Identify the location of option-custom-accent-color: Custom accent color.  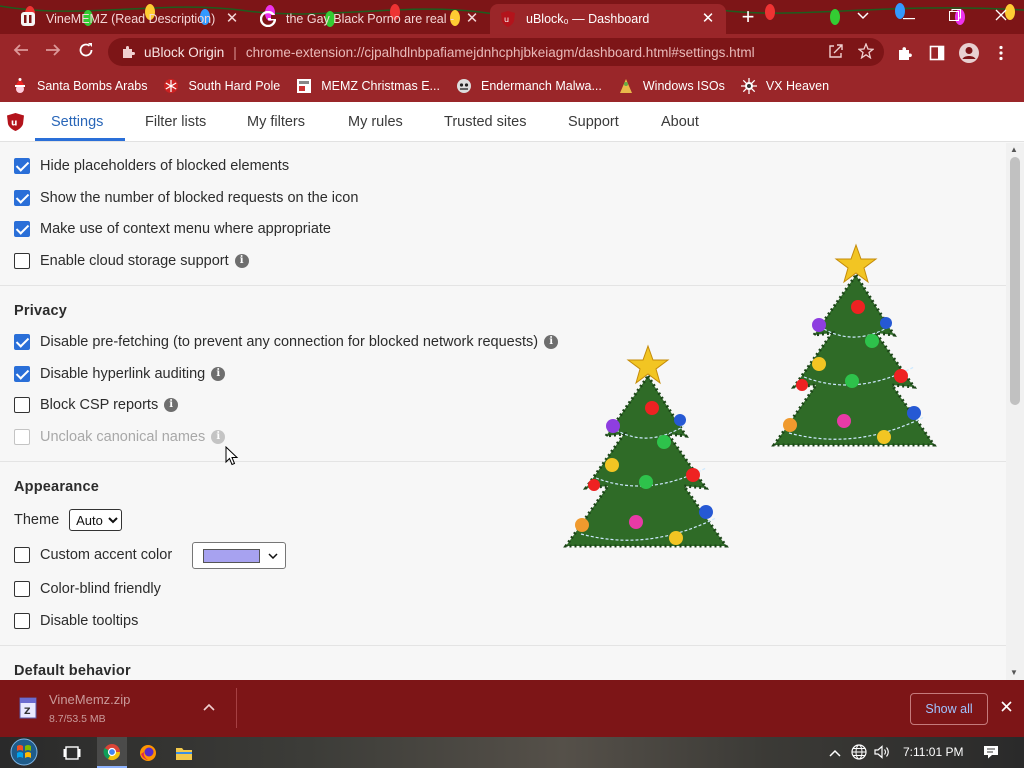
(93, 555).